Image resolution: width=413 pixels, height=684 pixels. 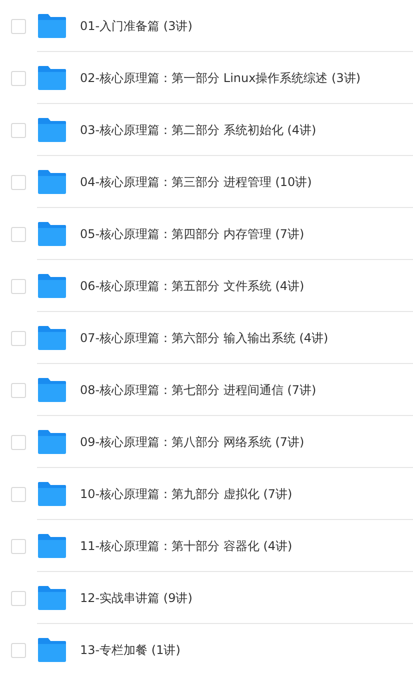 I want to click on folder-title: 10-核心原理篇：第九部分 虚拟化 (7讲), so click(x=186, y=494).